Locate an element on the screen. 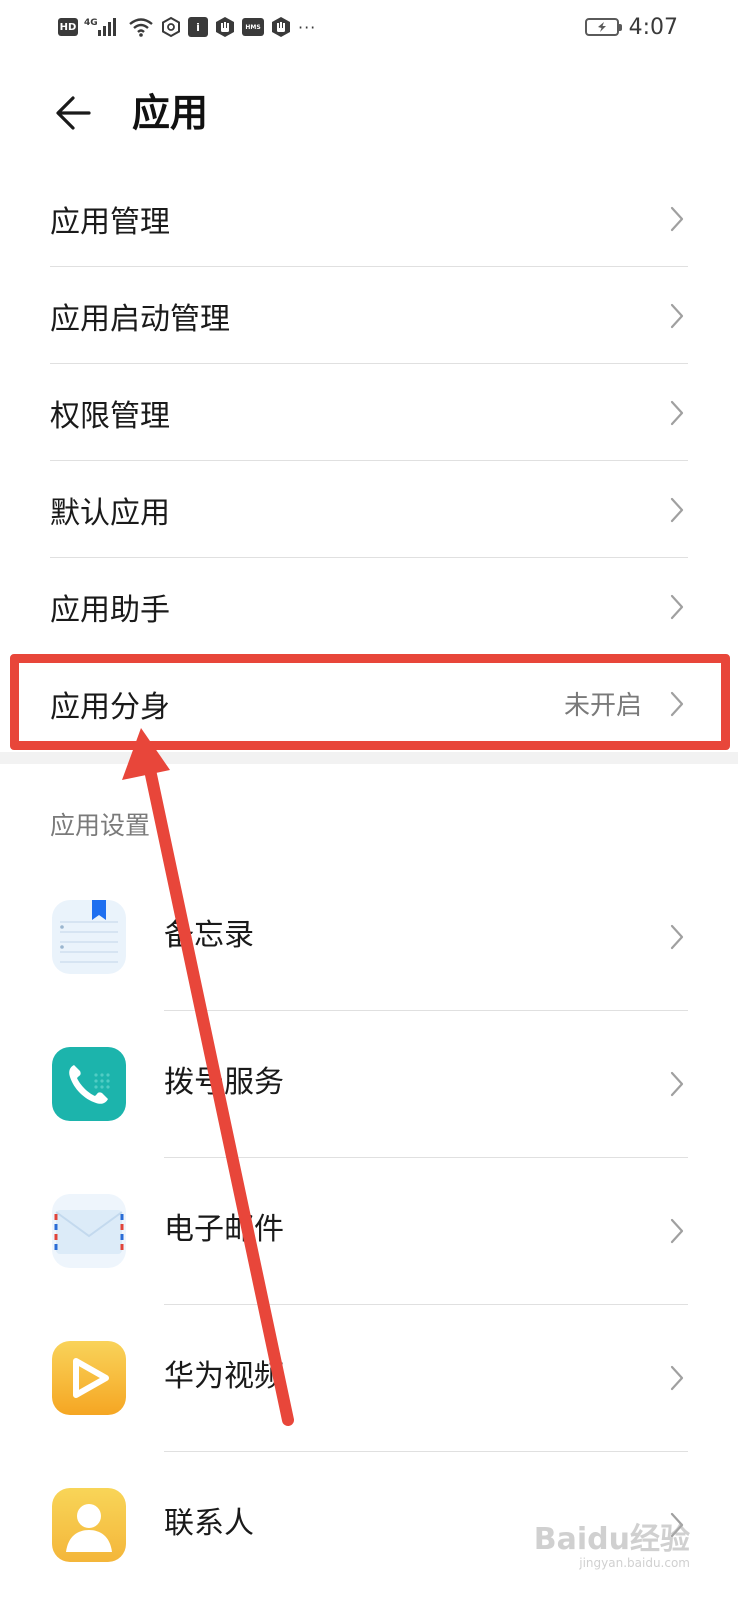 Image resolution: width=738 pixels, height=1600 pixels. menu-item-app-twin: 应用分身 未开启 is located at coordinates (369, 703).